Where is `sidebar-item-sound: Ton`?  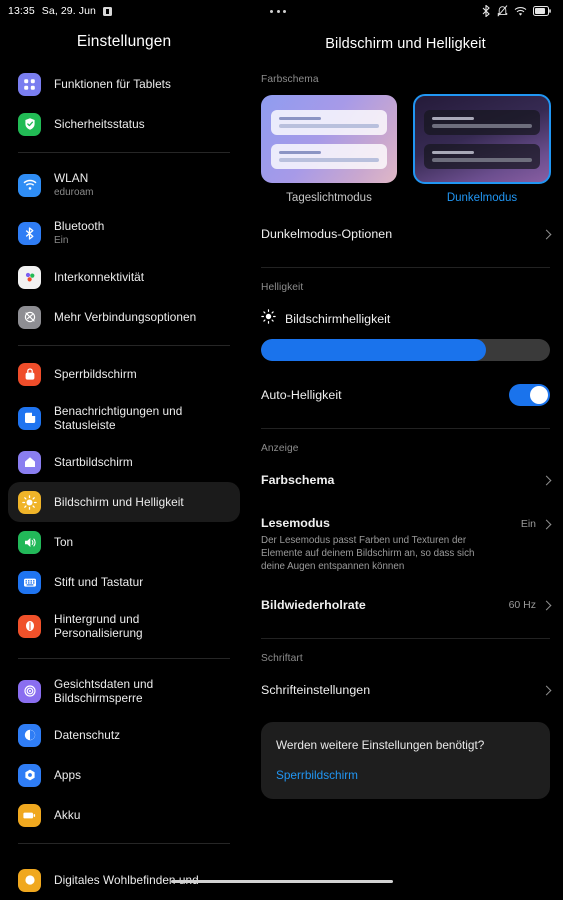
sidebar-item-sound: Ton is located at coordinates (124, 542).